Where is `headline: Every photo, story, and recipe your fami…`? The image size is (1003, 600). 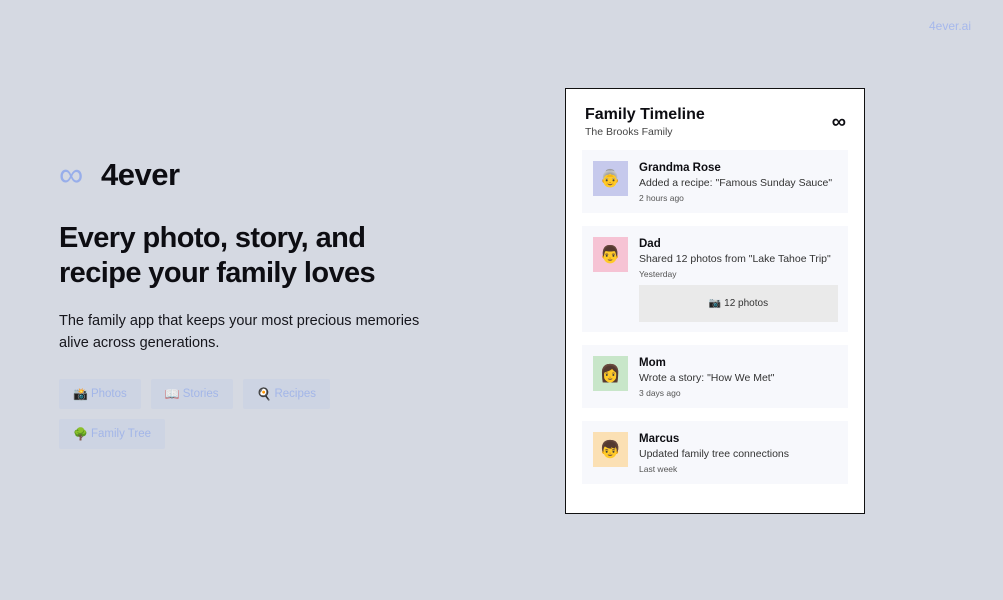 headline: Every photo, story, and recipe your fami… is located at coordinates (217, 255).